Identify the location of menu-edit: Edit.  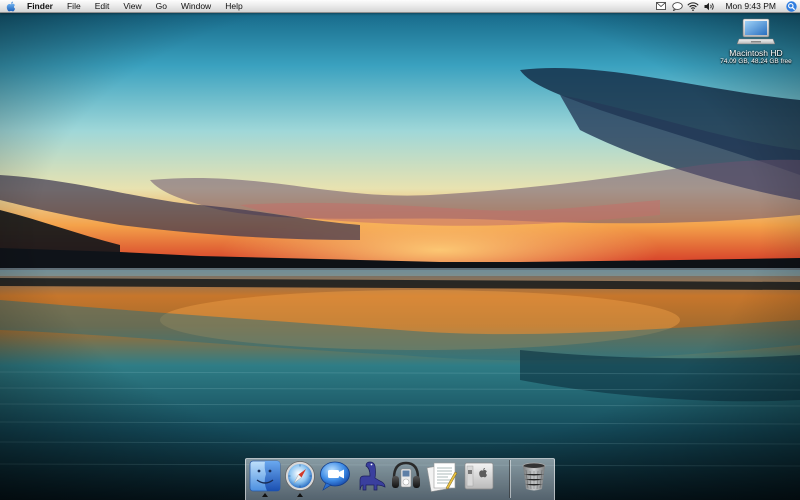
(102, 6).